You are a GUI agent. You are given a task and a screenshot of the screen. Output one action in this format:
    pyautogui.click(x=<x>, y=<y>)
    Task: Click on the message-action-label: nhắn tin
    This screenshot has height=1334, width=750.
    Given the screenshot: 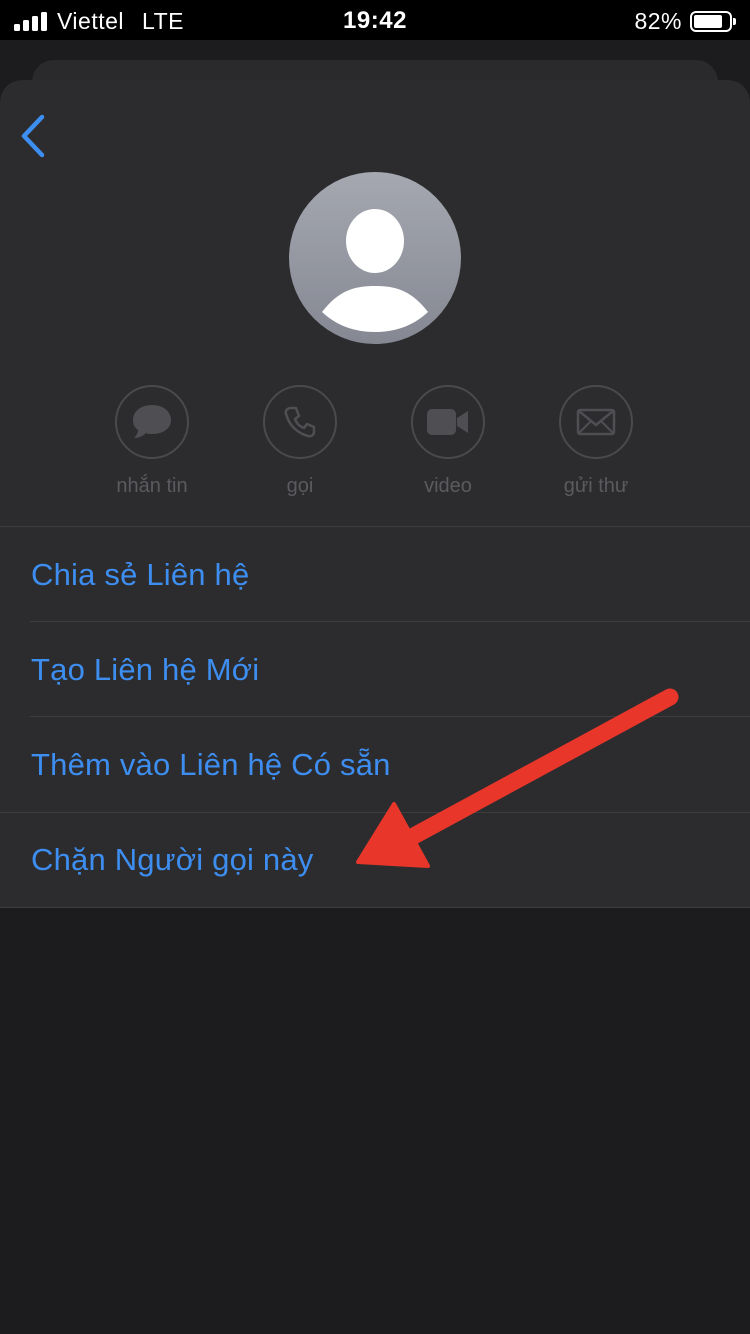 What is the action you would take?
    pyautogui.click(x=152, y=486)
    